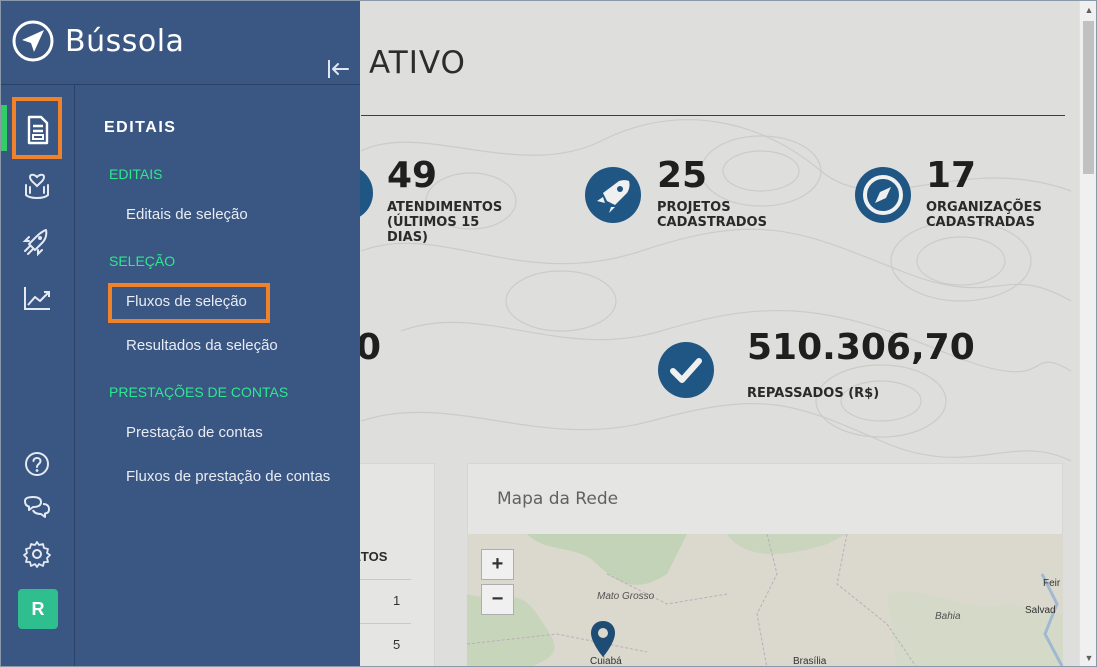  I want to click on menu-section-selecao: SELEÇÃO, so click(142, 261).